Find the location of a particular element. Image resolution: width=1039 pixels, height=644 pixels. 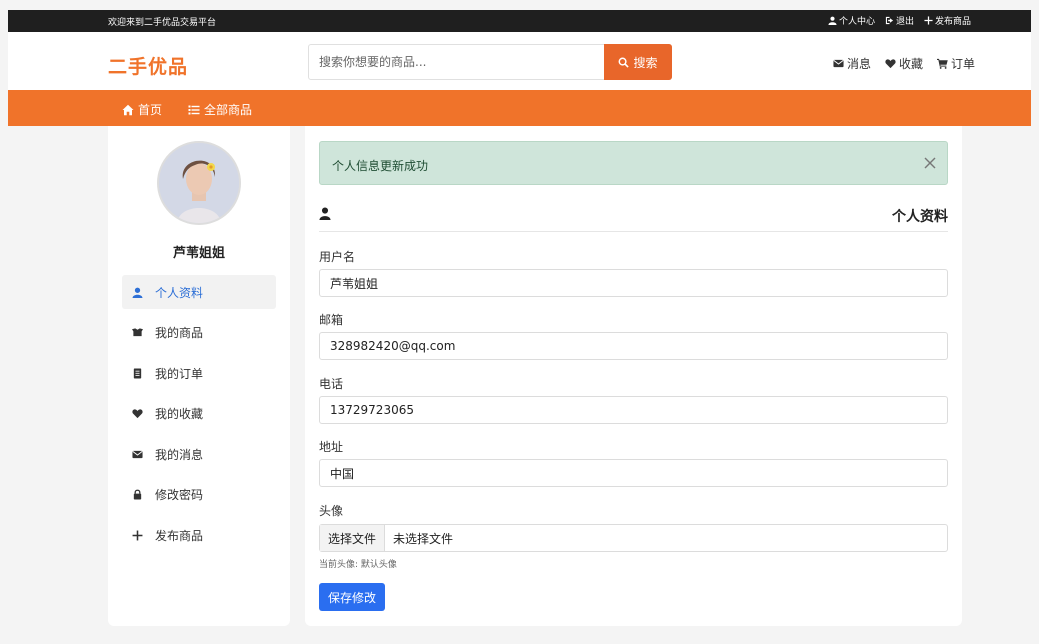

personal-center-link: 个人中心 is located at coordinates (851, 20).